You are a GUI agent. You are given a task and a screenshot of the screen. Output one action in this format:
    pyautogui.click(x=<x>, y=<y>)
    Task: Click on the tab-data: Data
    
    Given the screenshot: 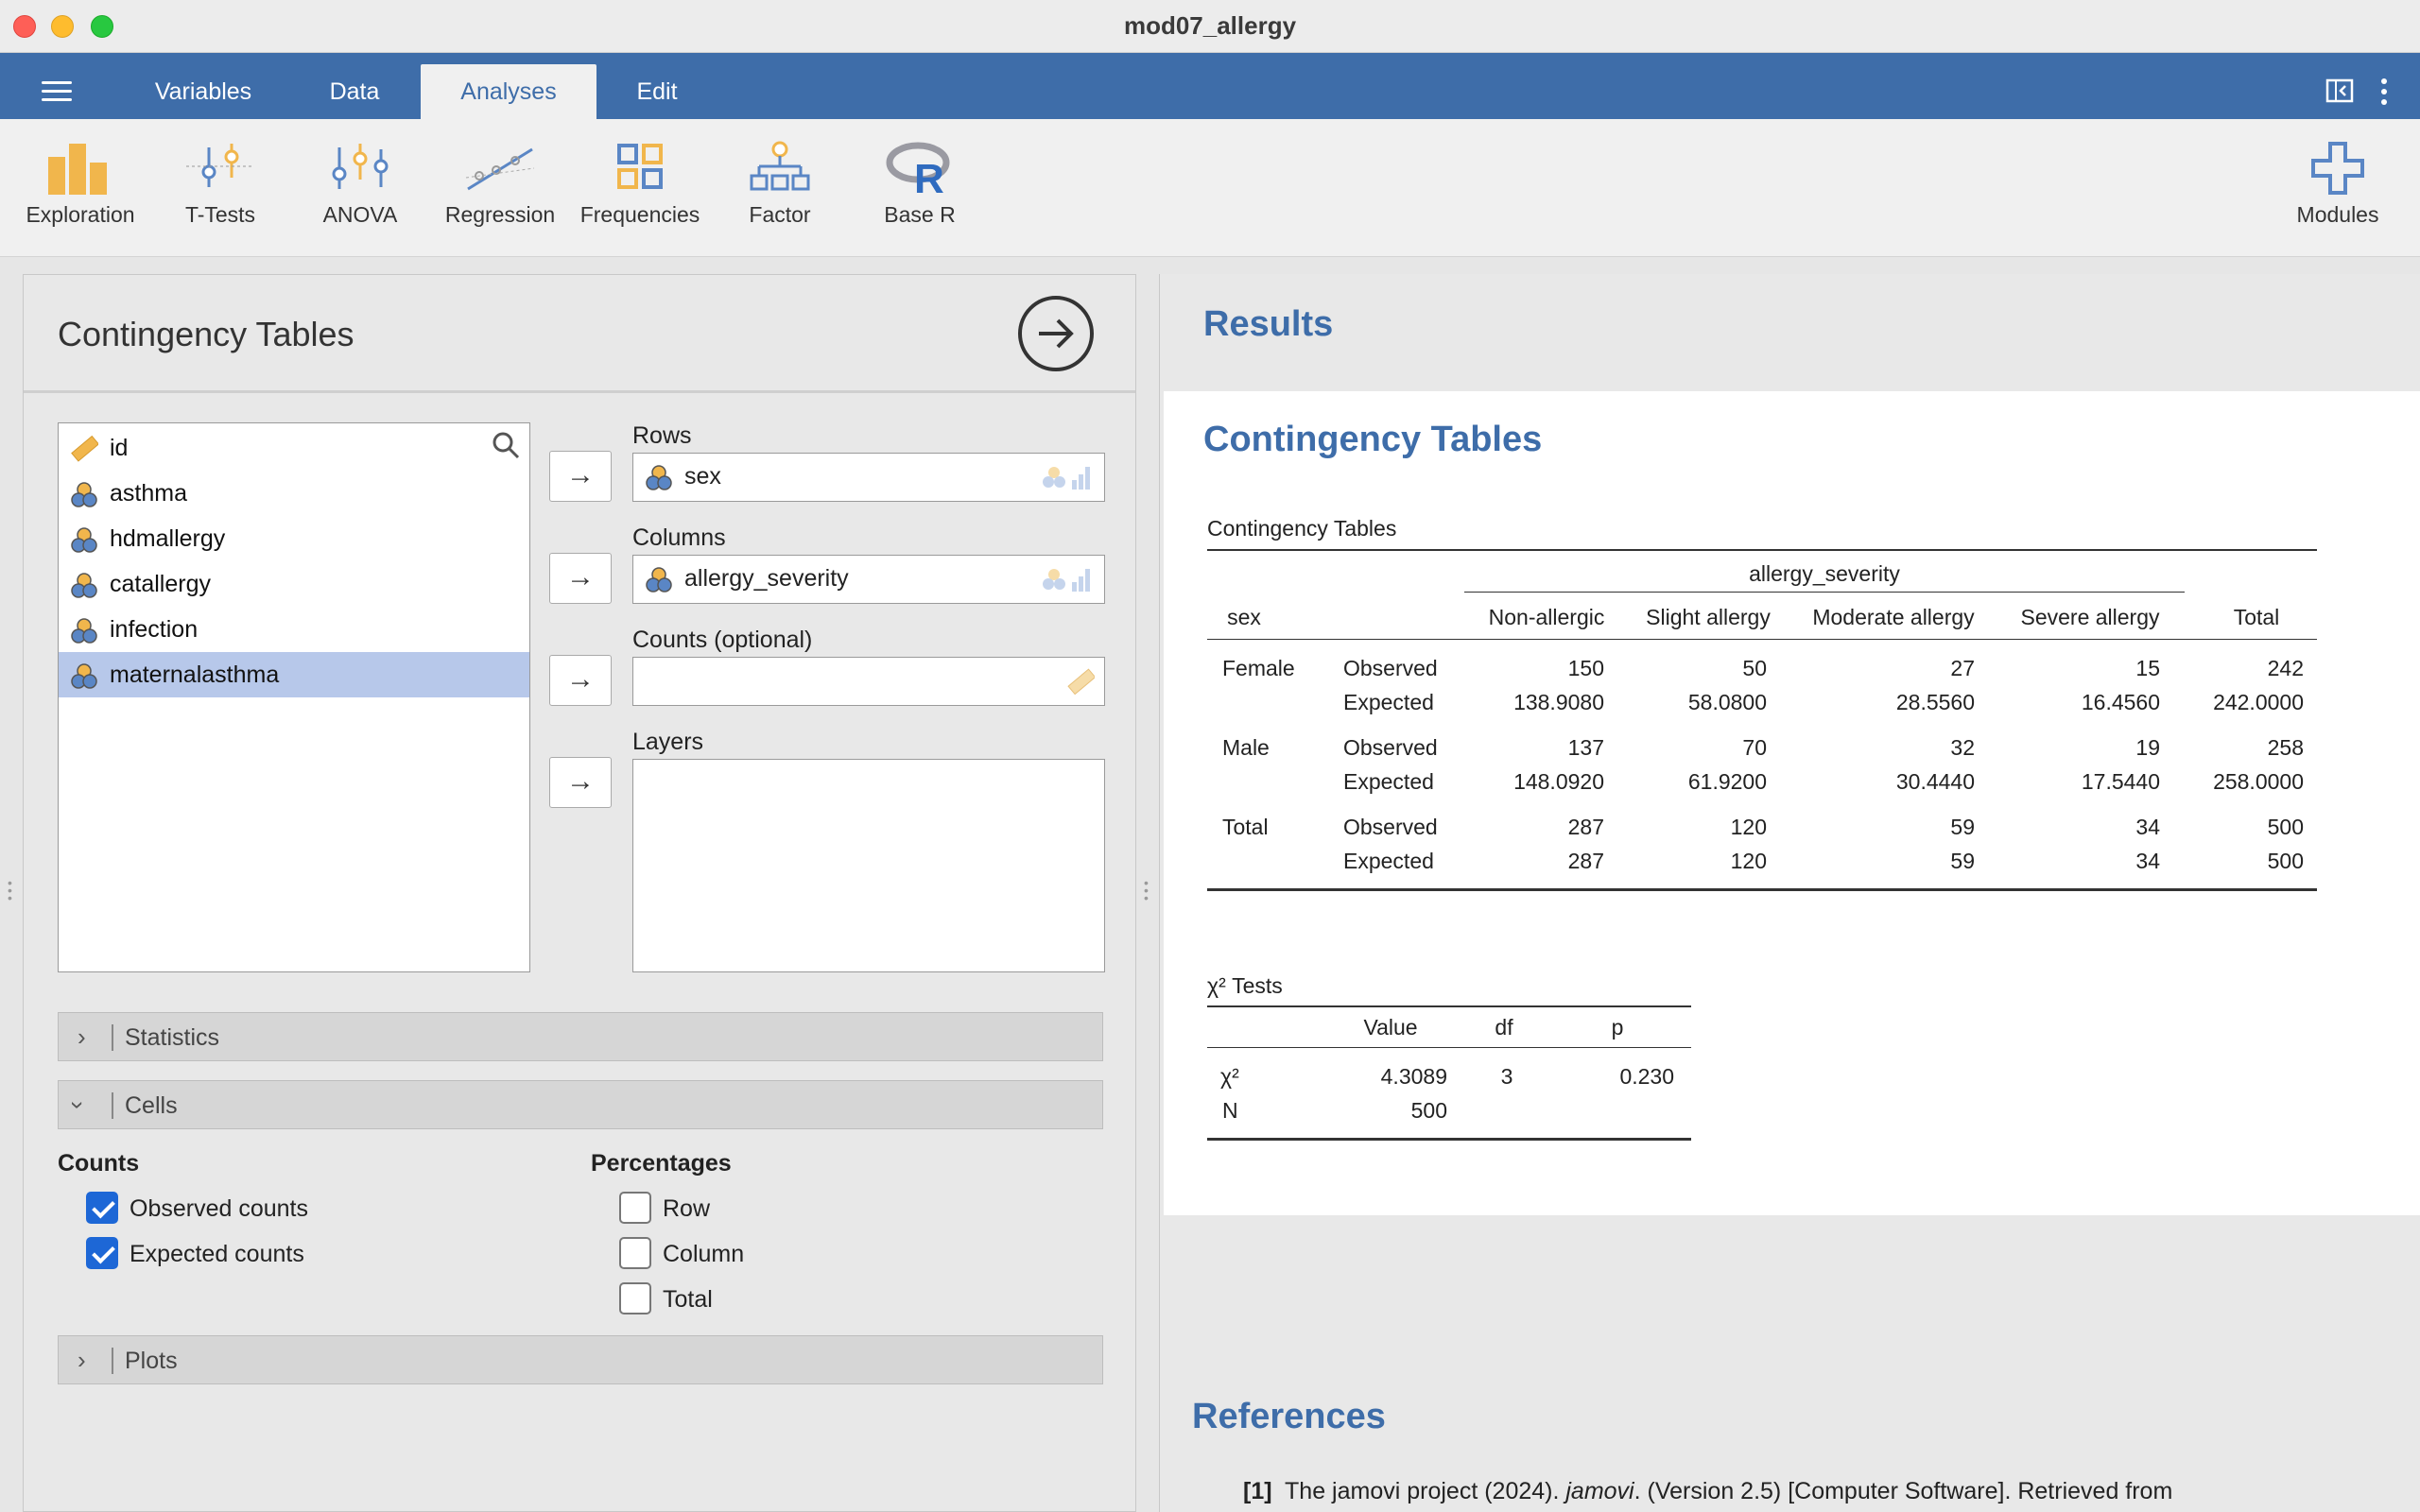 What is the action you would take?
    pyautogui.click(x=354, y=91)
    